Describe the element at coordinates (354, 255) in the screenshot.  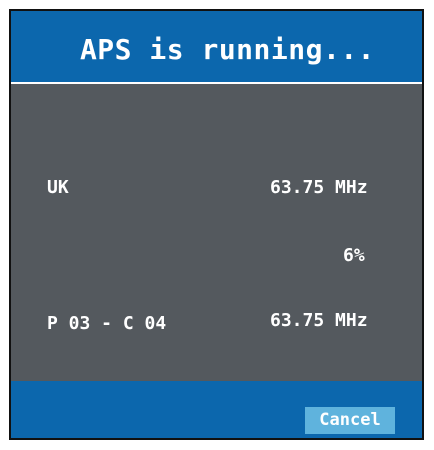
I see `progress-percent: 6%` at that location.